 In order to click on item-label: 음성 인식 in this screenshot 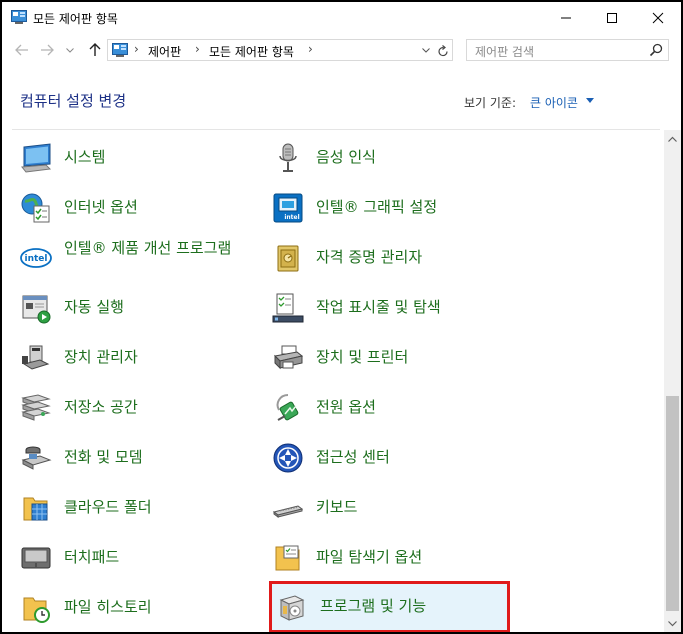, I will do `click(346, 157)`.